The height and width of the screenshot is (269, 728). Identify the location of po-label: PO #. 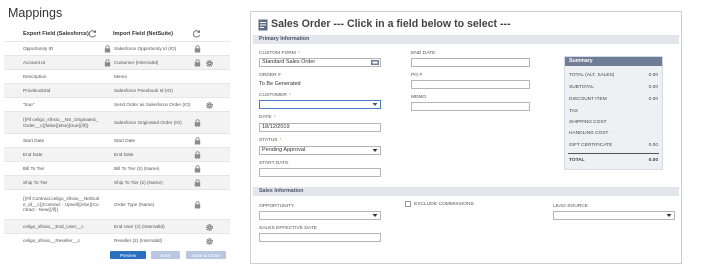
(417, 75).